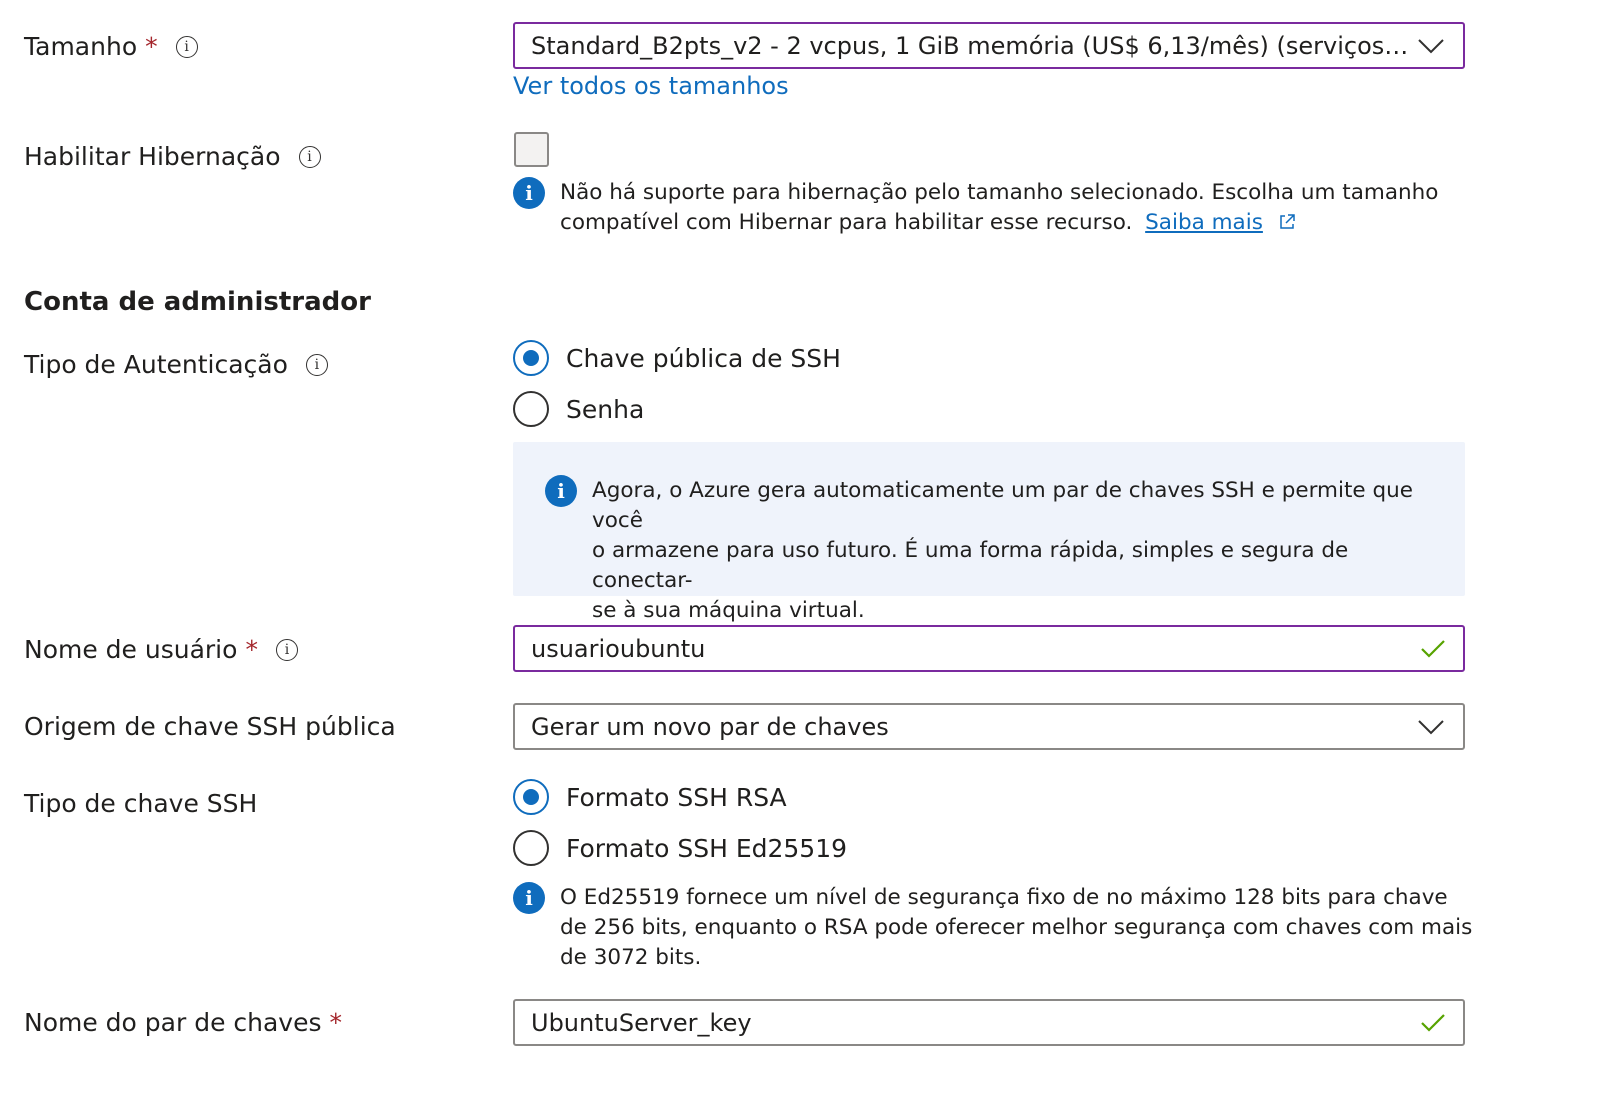 The height and width of the screenshot is (1098, 1604). I want to click on ssh-key-type-label: Tipo de chave SSH, so click(141, 803).